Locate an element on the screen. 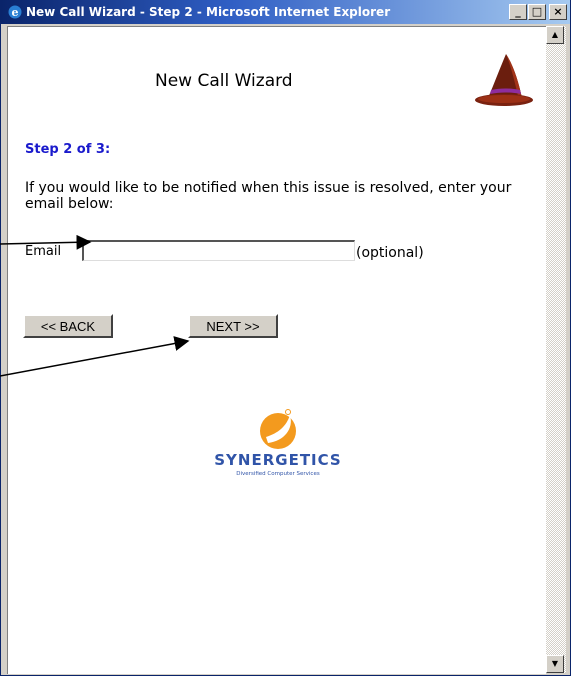 The width and height of the screenshot is (571, 677). email-field is located at coordinates (218, 250).